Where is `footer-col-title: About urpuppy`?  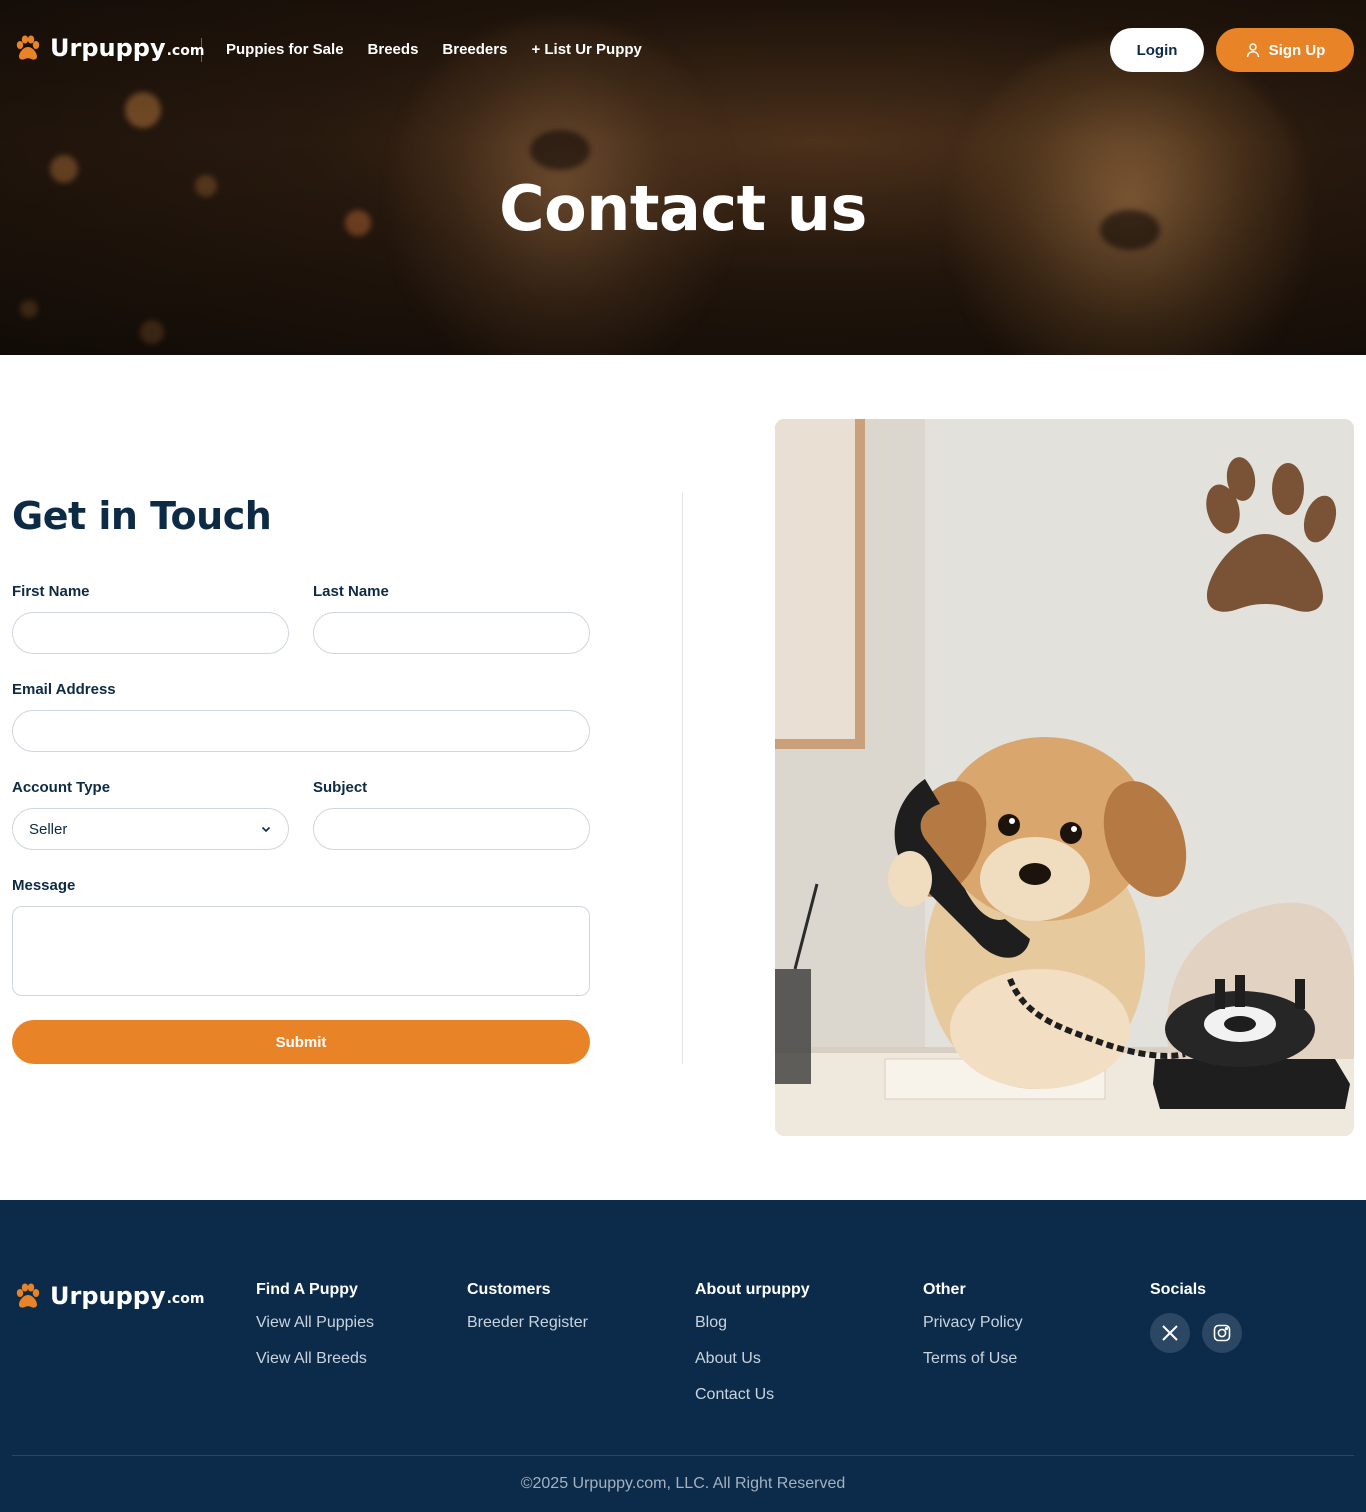 footer-col-title: About urpuppy is located at coordinates (752, 1289).